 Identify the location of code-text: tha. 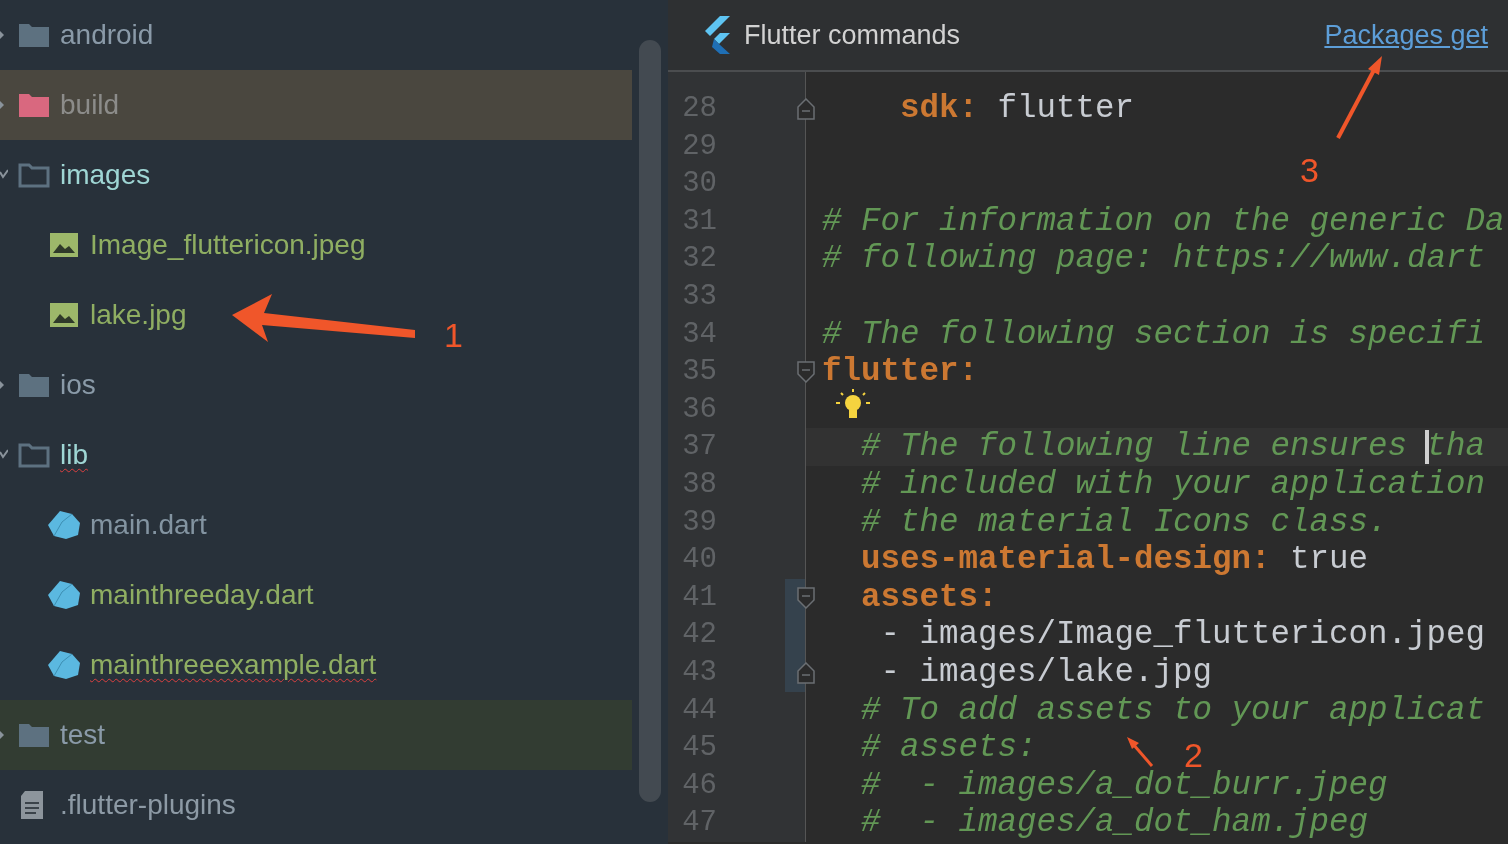
(1456, 447).